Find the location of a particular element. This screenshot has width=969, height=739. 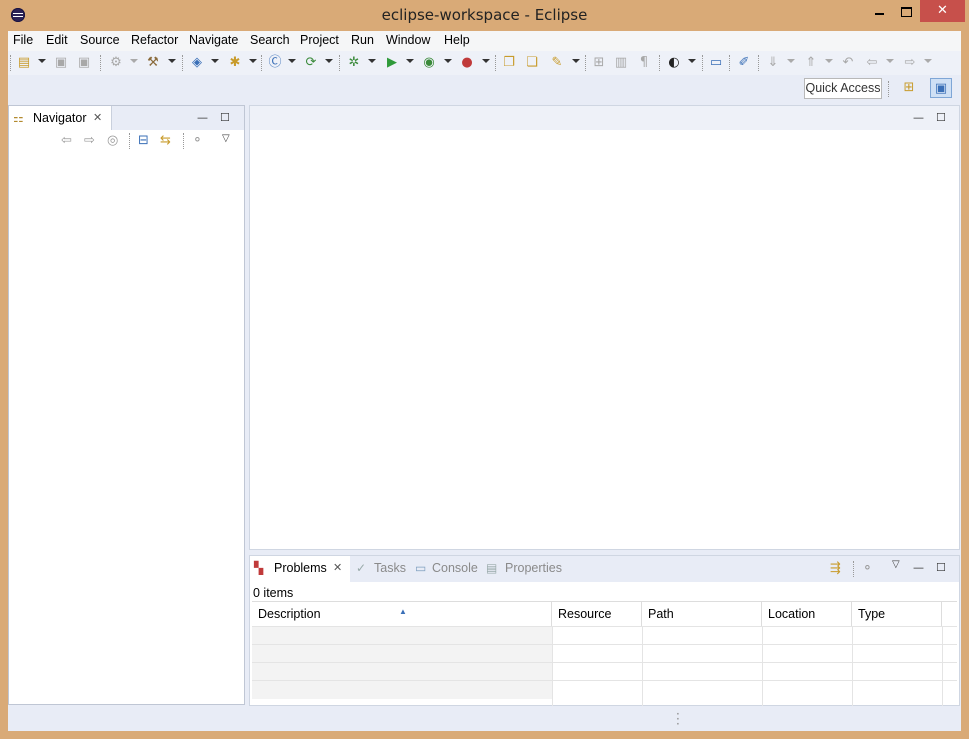

open-type-icon: ⟳ is located at coordinates (311, 63).